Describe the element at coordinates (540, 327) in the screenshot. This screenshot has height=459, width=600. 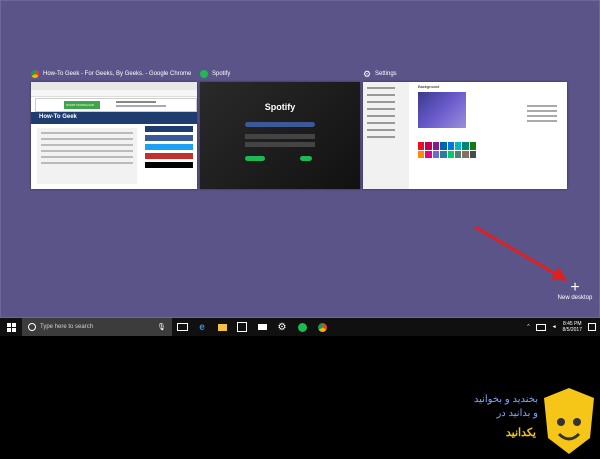
I see `network-icon` at that location.